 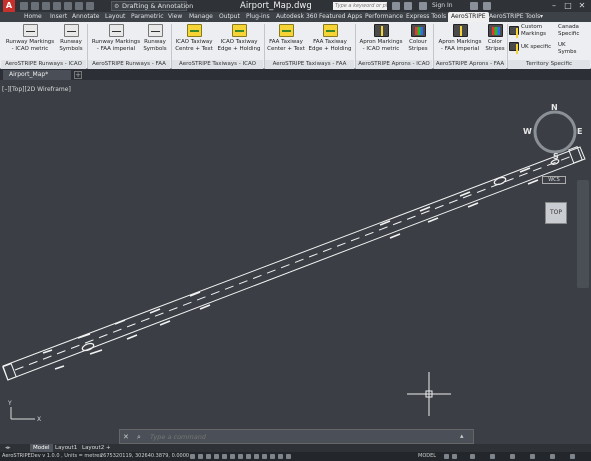 What do you see at coordinates (192, 456) in the screenshot?
I see `grid-icon` at bounding box center [192, 456].